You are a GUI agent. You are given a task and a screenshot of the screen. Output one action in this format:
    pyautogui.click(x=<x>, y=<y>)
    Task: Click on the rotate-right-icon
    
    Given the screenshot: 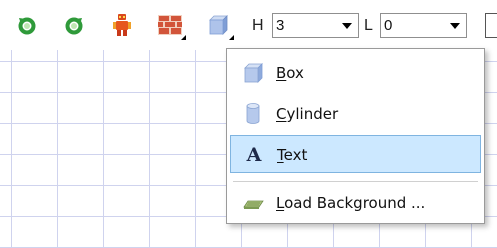 What is the action you would take?
    pyautogui.click(x=74, y=26)
    